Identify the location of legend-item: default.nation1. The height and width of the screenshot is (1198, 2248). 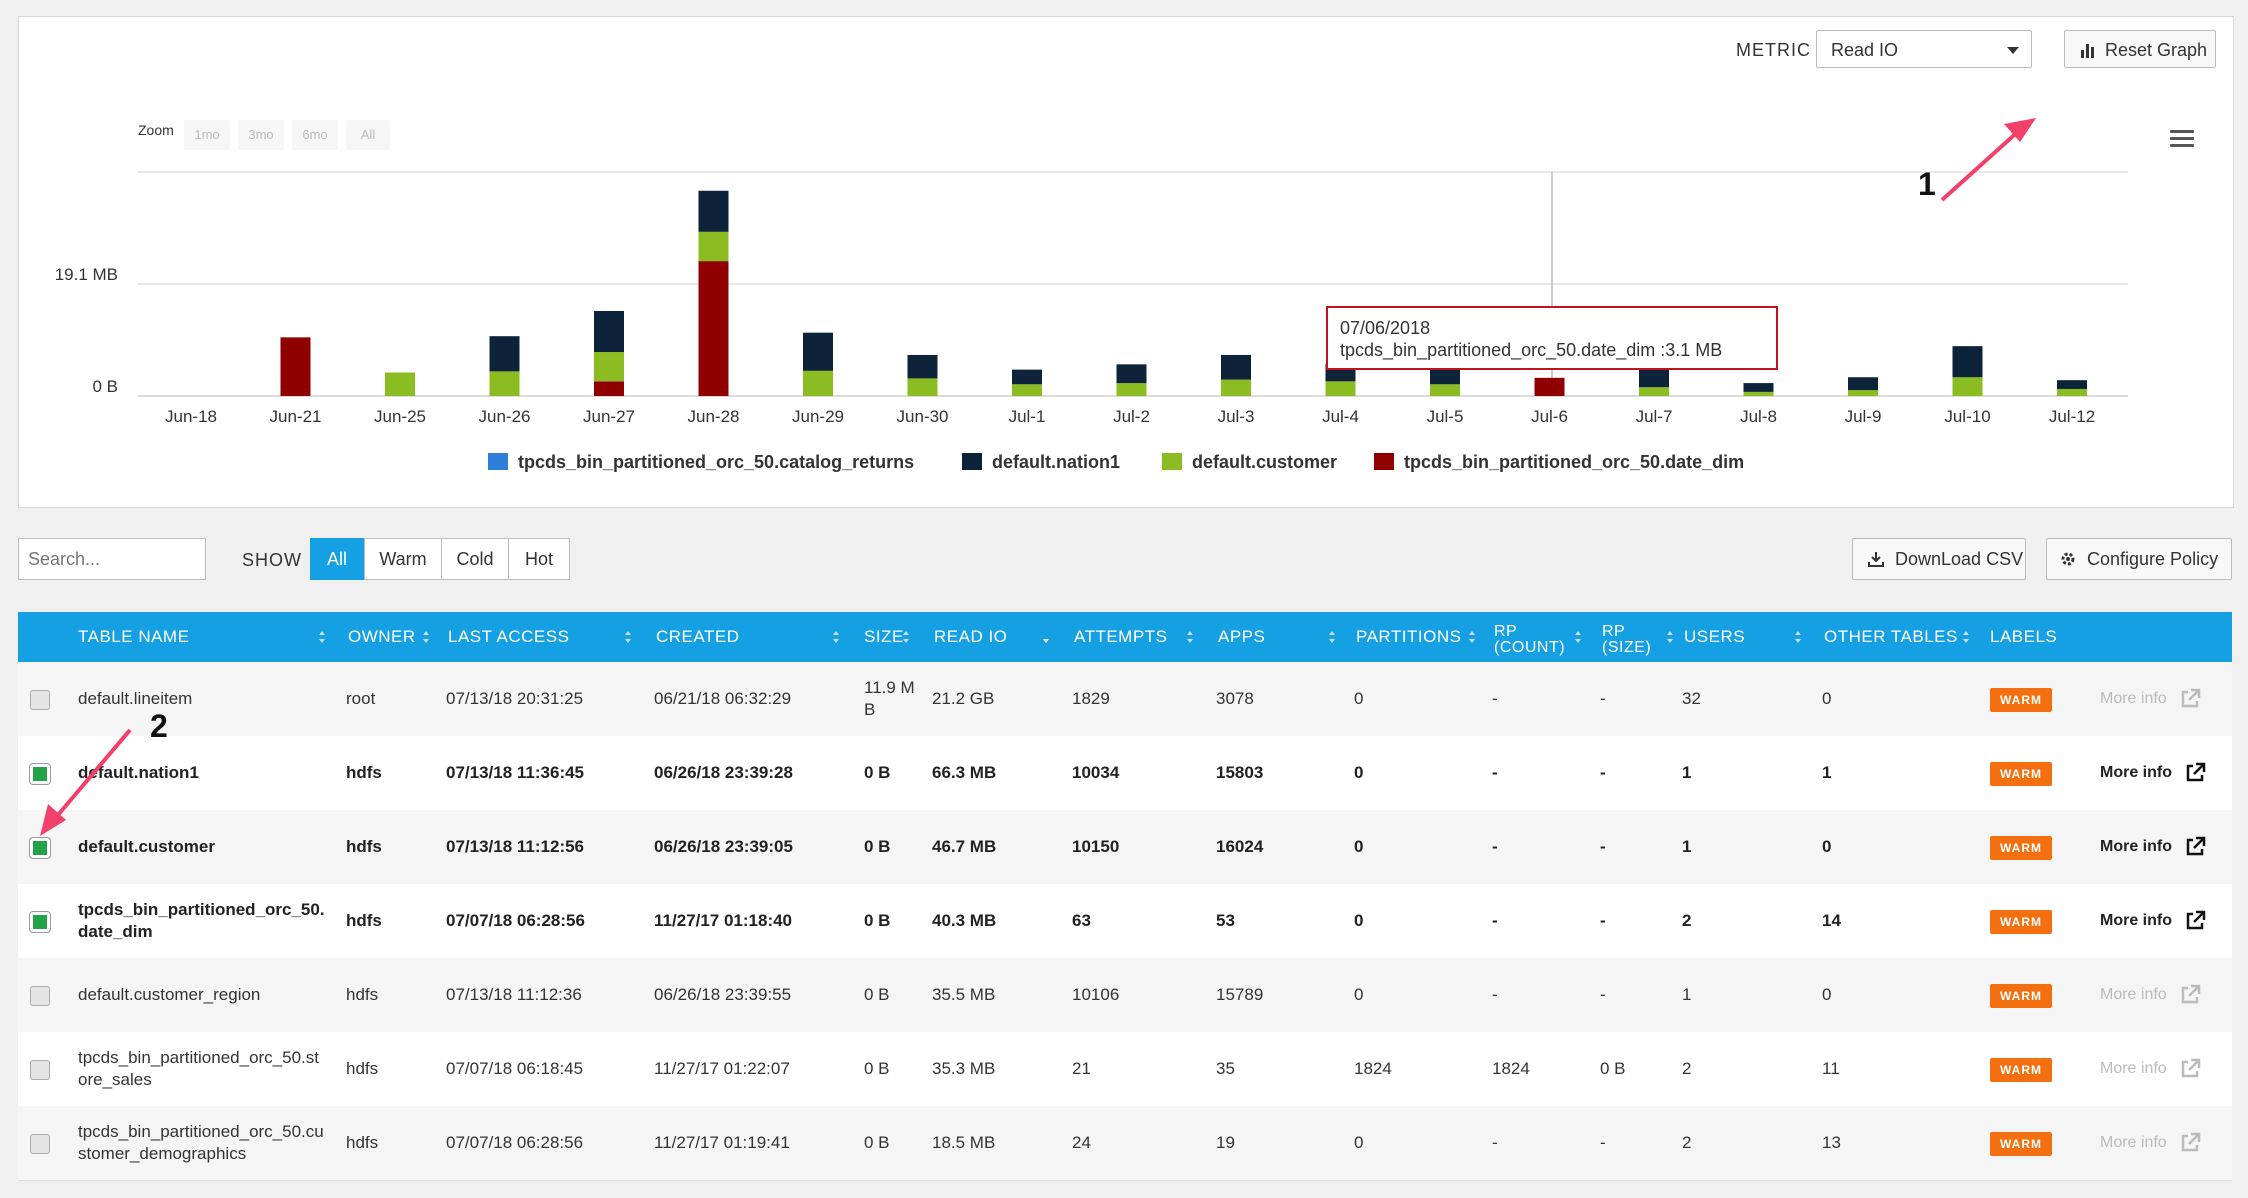
(1056, 462).